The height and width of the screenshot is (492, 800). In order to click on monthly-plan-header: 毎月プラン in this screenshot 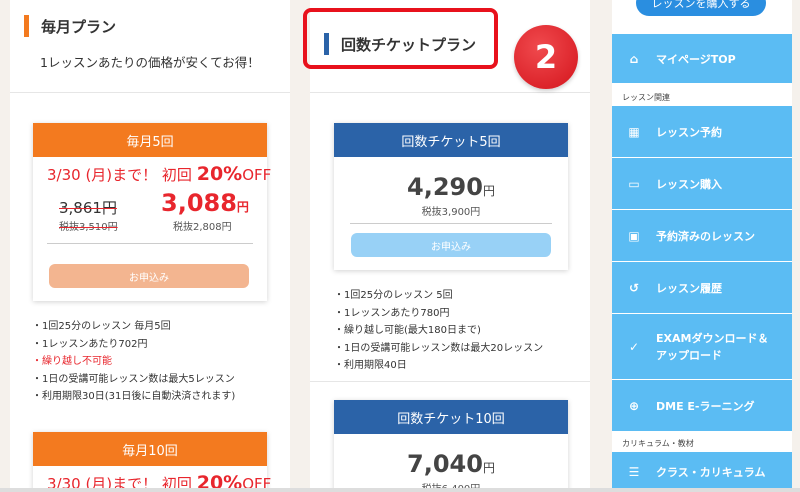, I will do `click(150, 26)`.